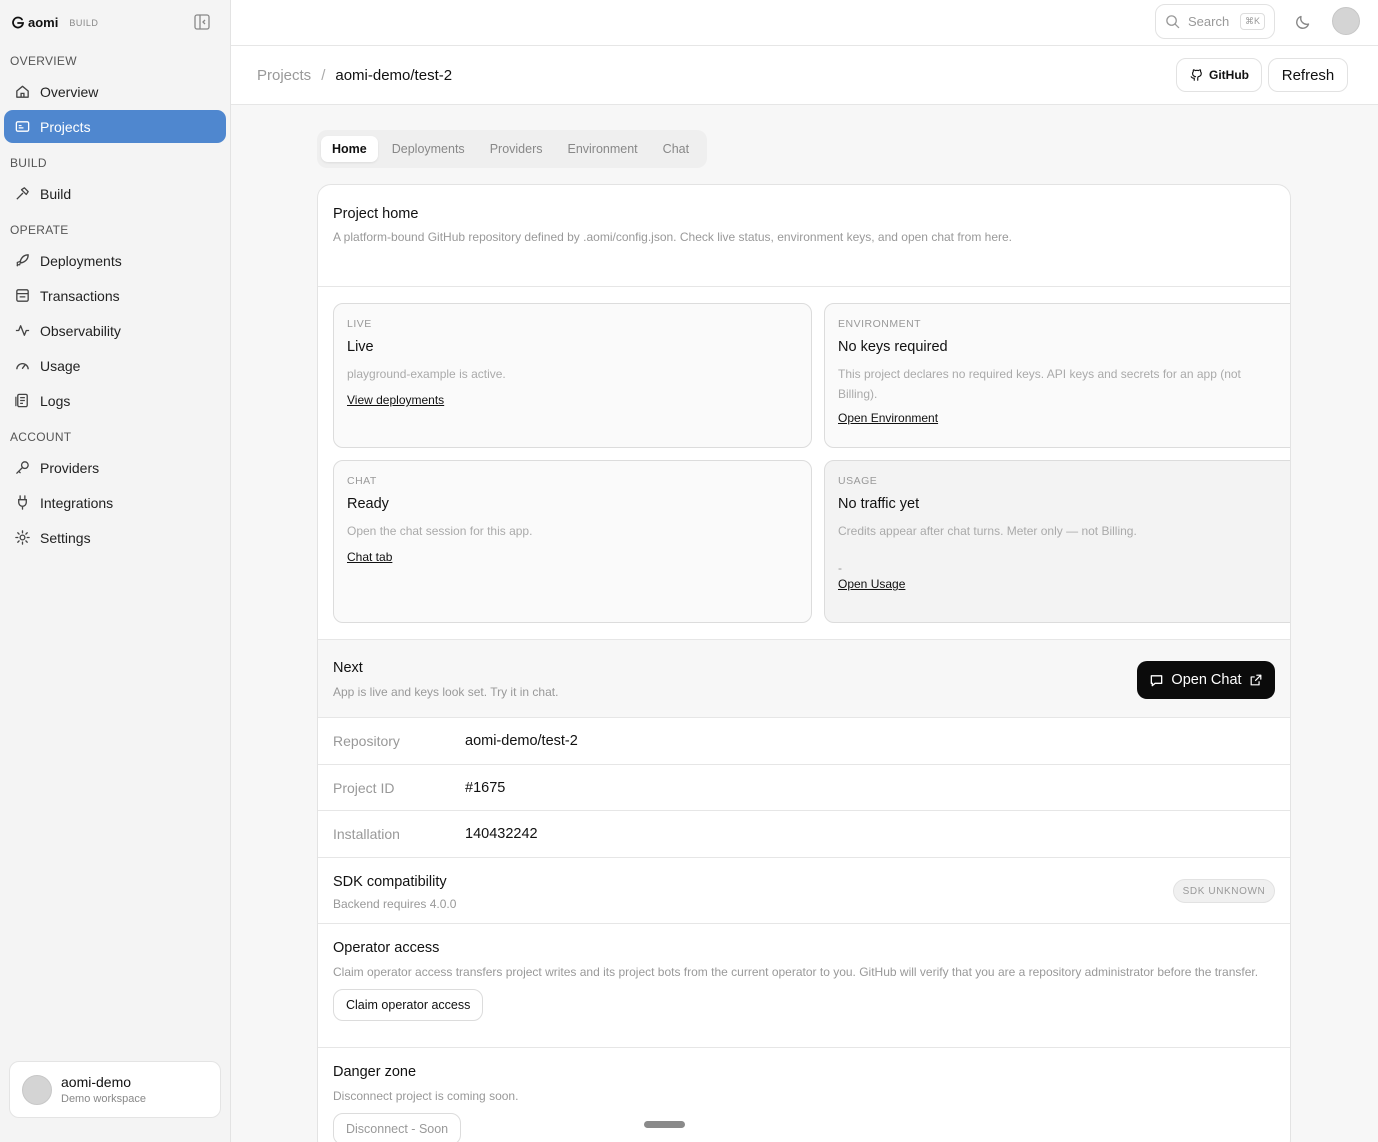  What do you see at coordinates (115, 537) in the screenshot?
I see `sidebar-item-settings: Settings` at bounding box center [115, 537].